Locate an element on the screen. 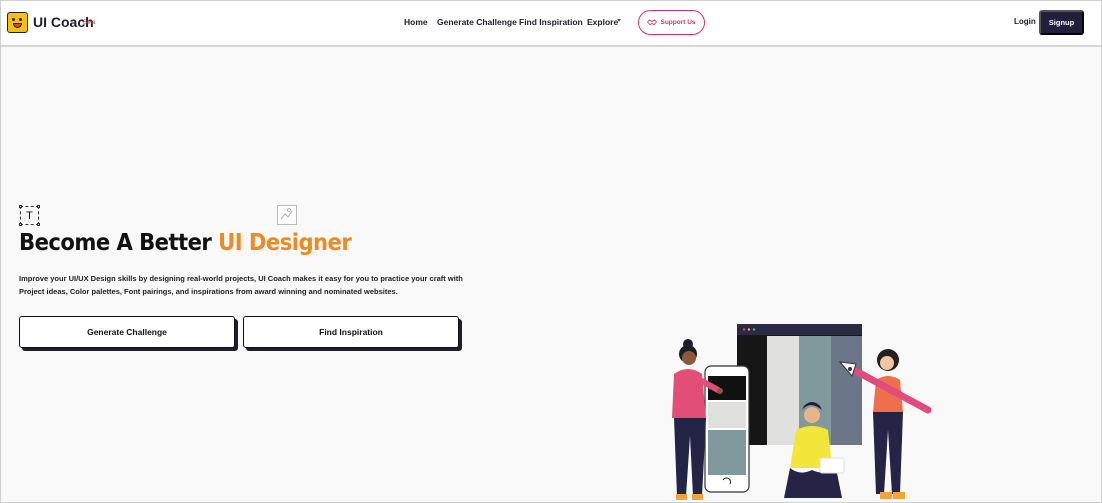  text-tool-icon: T is located at coordinates (29, 215).